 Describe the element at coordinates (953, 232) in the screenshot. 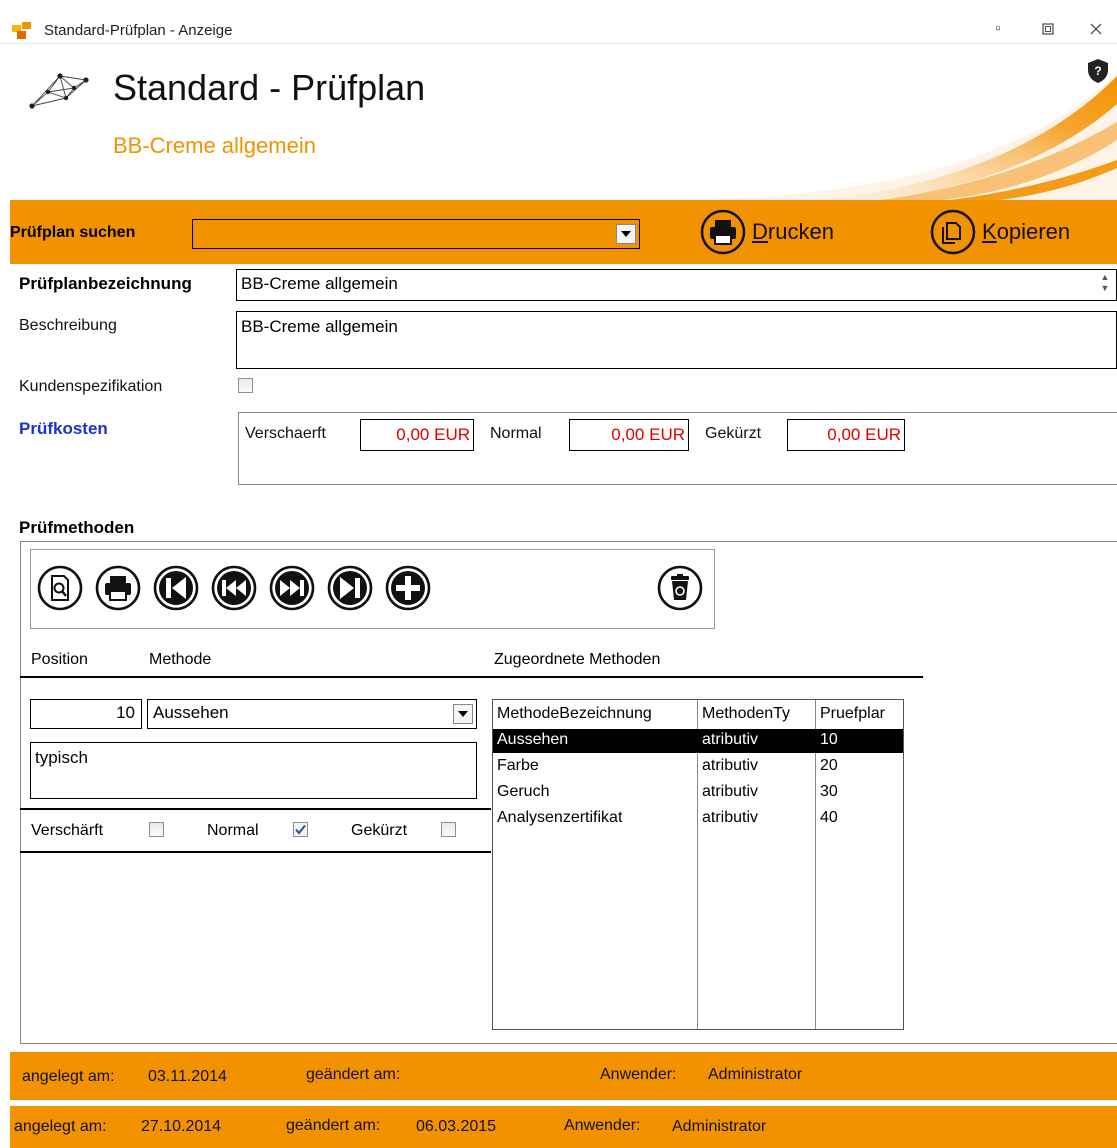

I see `copy-icon` at that location.